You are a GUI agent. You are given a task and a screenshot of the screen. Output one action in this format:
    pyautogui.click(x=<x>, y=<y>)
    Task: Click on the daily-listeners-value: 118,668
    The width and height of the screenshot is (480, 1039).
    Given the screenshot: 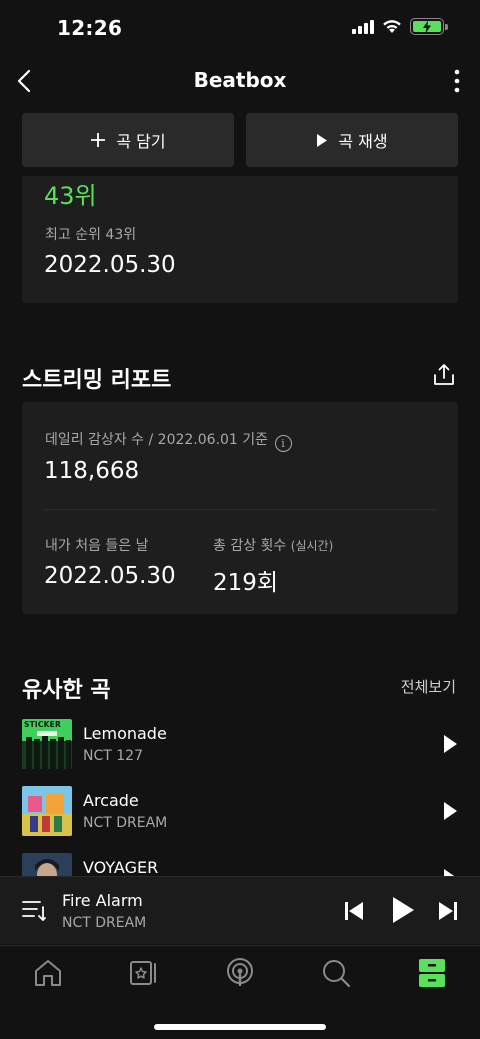 What is the action you would take?
    pyautogui.click(x=92, y=471)
    